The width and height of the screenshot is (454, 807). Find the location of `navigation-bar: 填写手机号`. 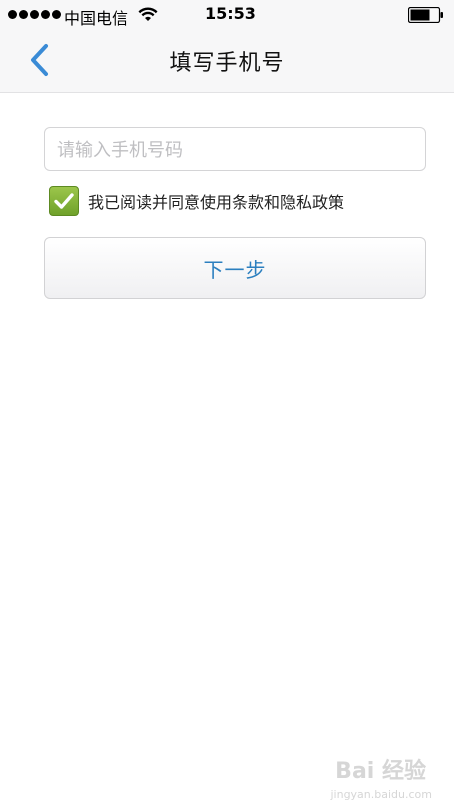

navigation-bar: 填写手机号 is located at coordinates (227, 61).